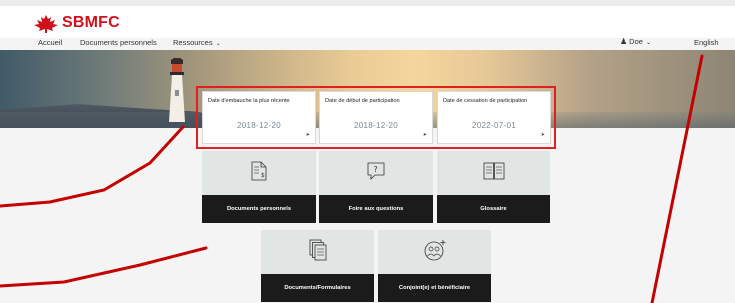  I want to click on header: SBMFC, so click(367, 22).